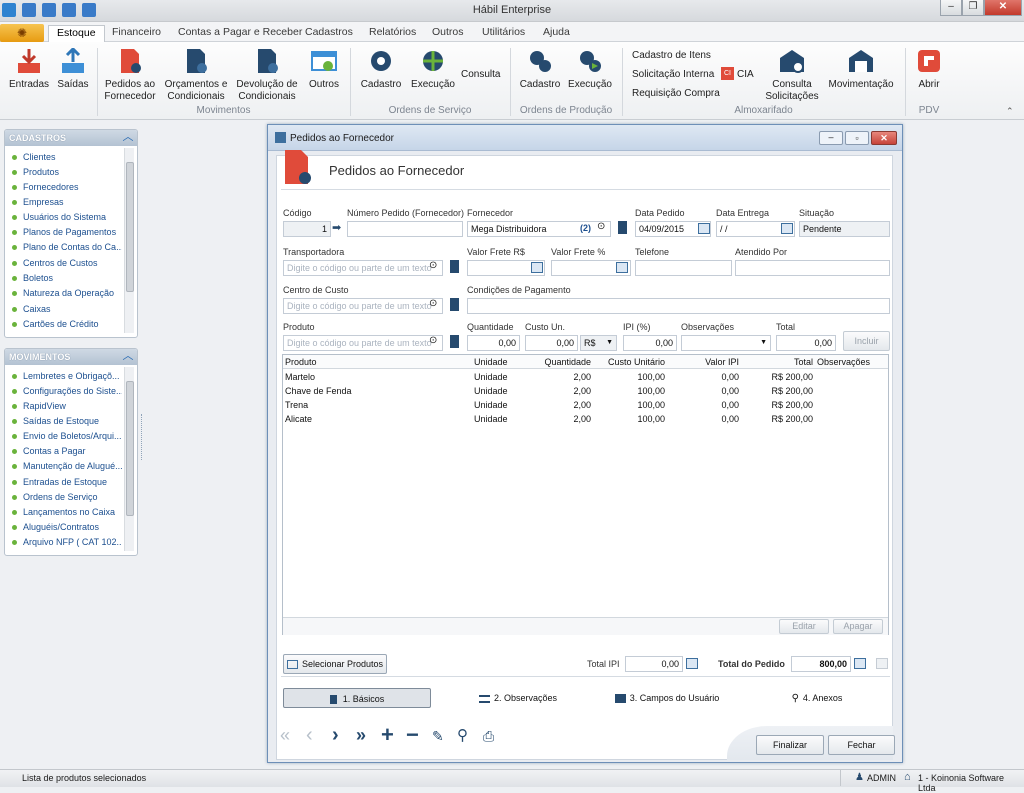  I want to click on col-unidade: Unidade, so click(491, 362).